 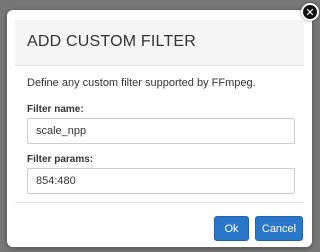 What do you see at coordinates (159, 202) in the screenshot?
I see `footer-divider` at bounding box center [159, 202].